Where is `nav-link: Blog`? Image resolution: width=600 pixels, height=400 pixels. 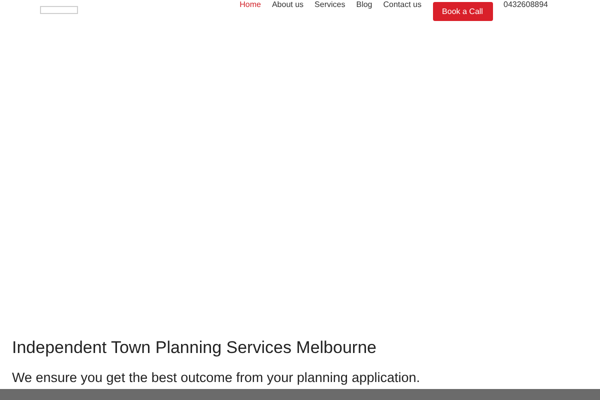
nav-link: Blog is located at coordinates (364, 5).